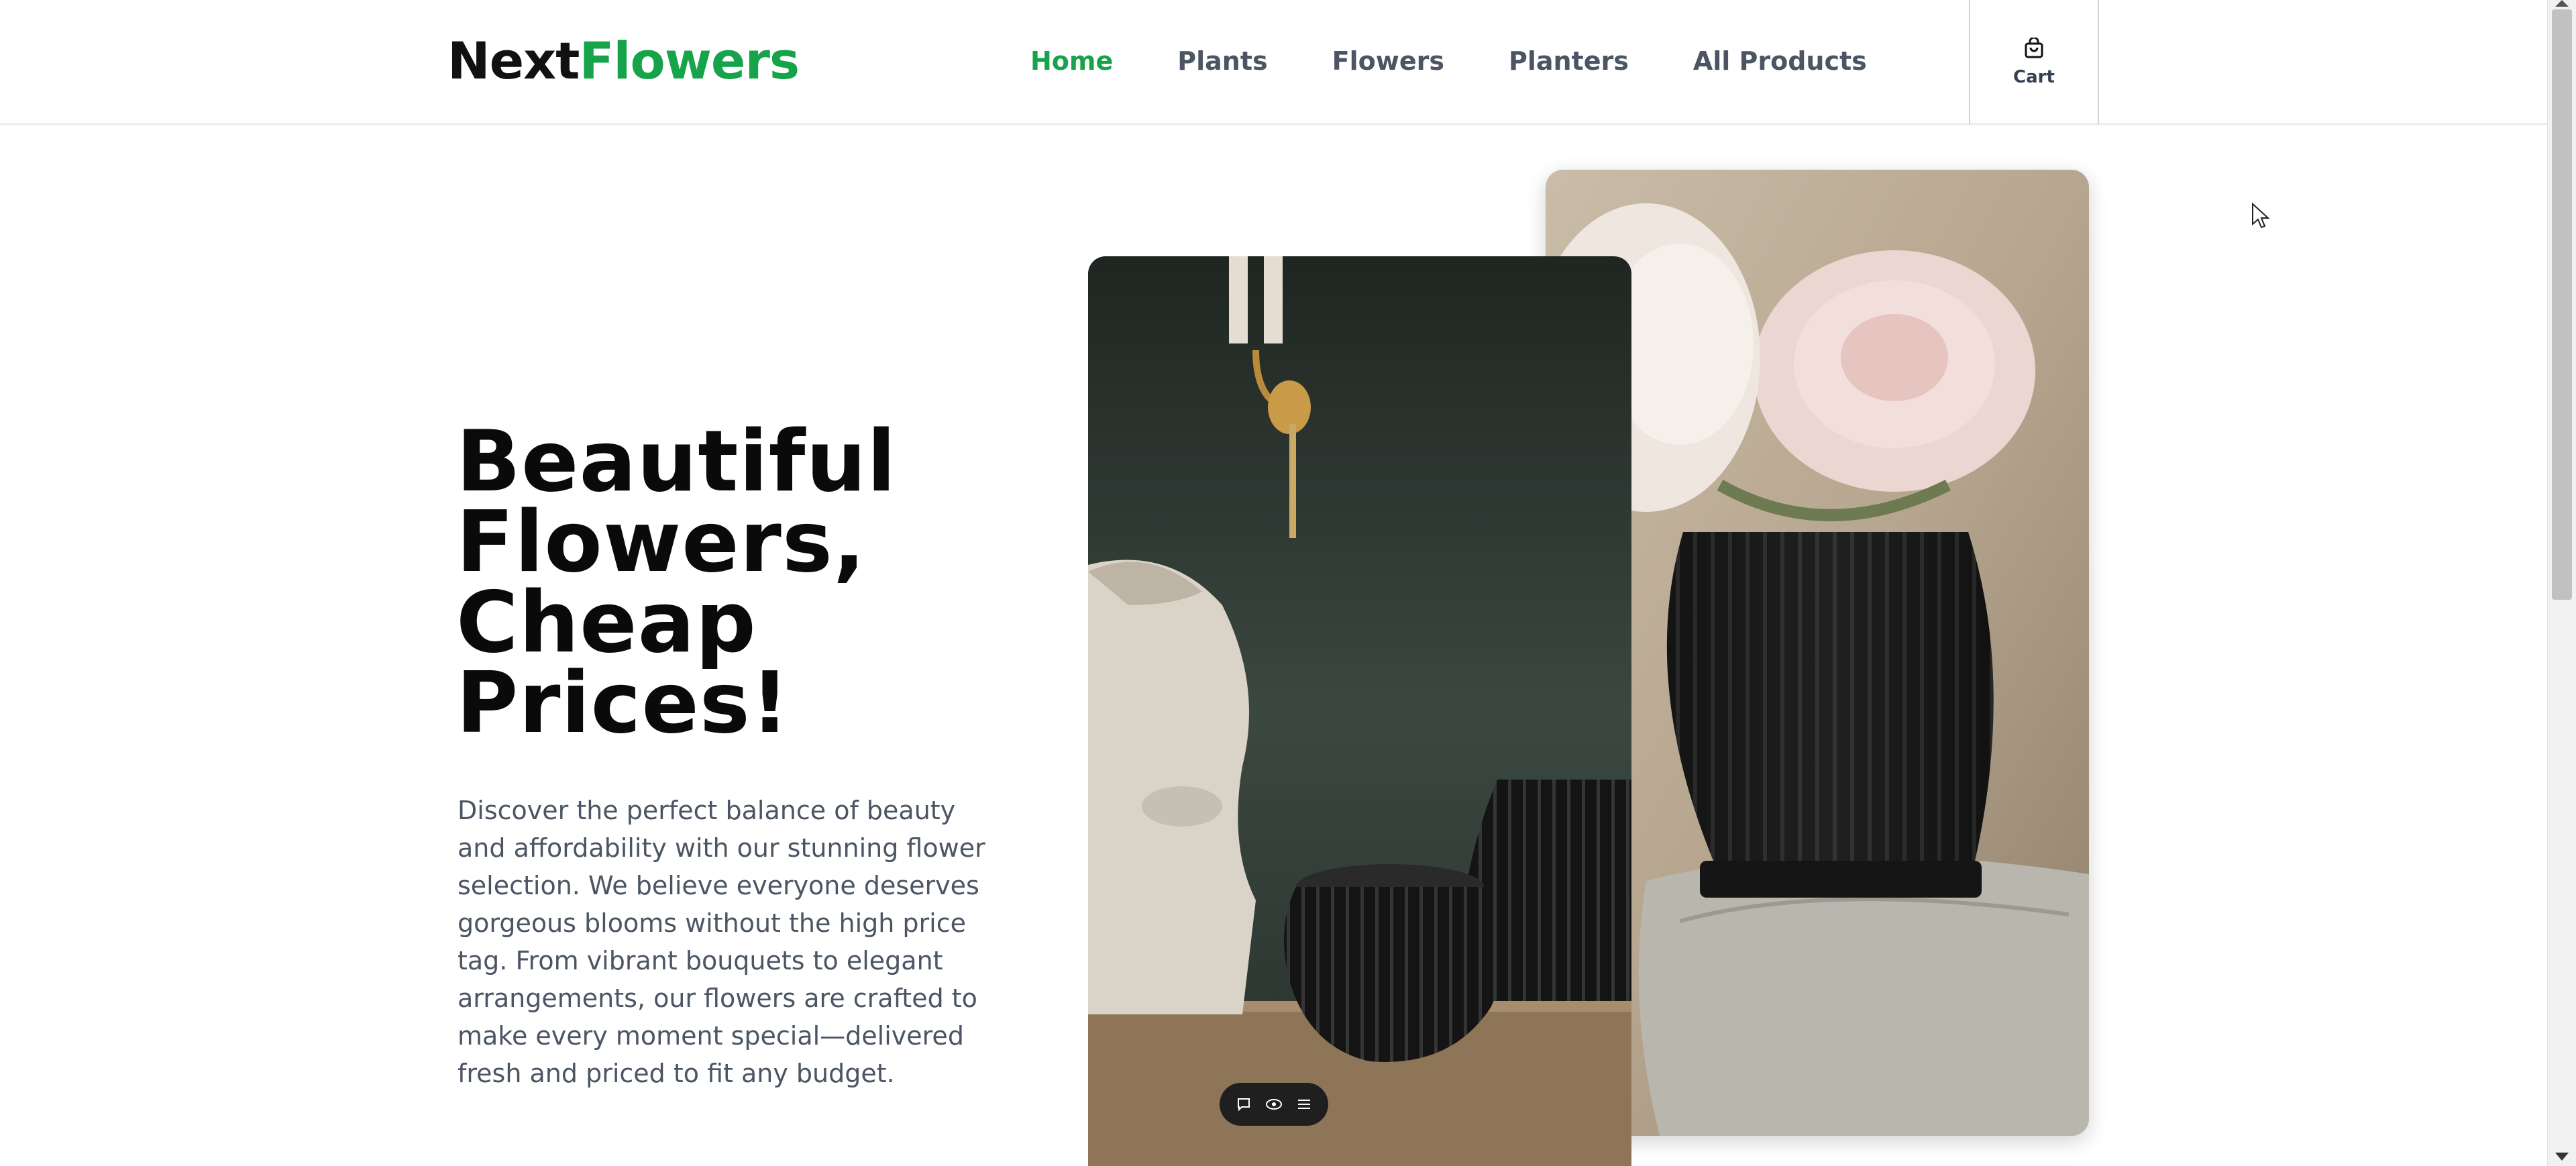 The image size is (2576, 1166). I want to click on list-icon, so click(1304, 1104).